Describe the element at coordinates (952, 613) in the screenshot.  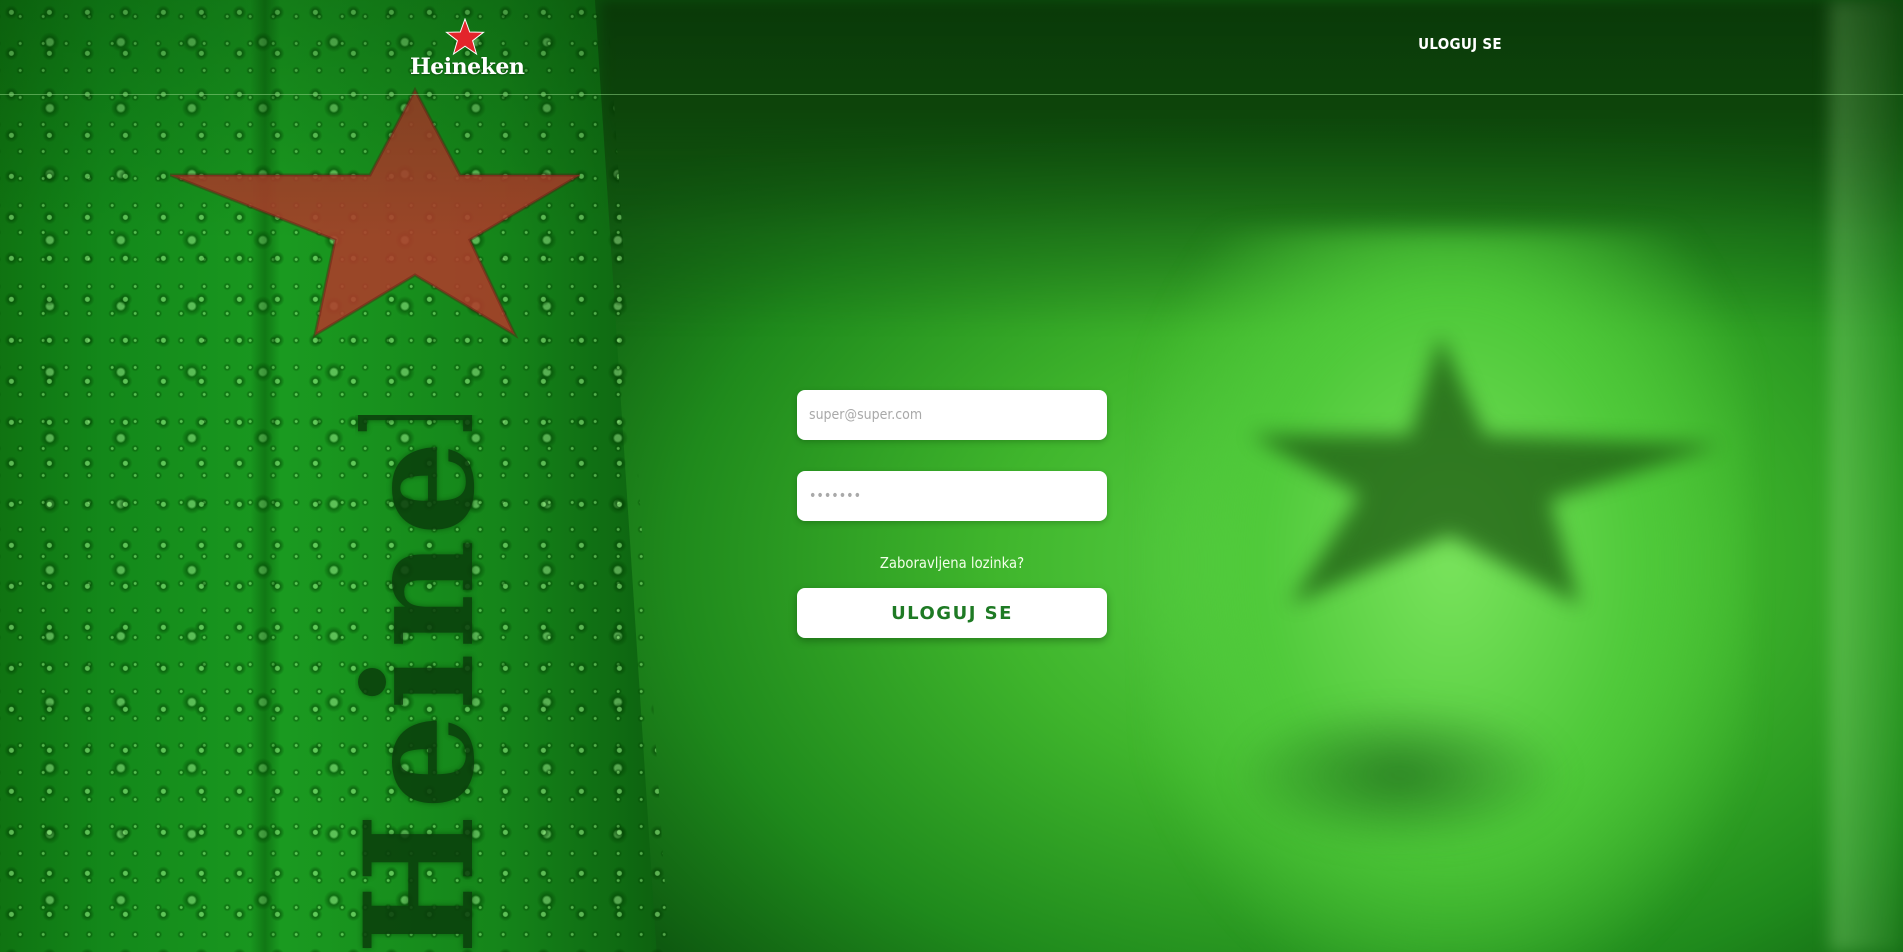
I see `login-button: ULOGUJ SE` at that location.